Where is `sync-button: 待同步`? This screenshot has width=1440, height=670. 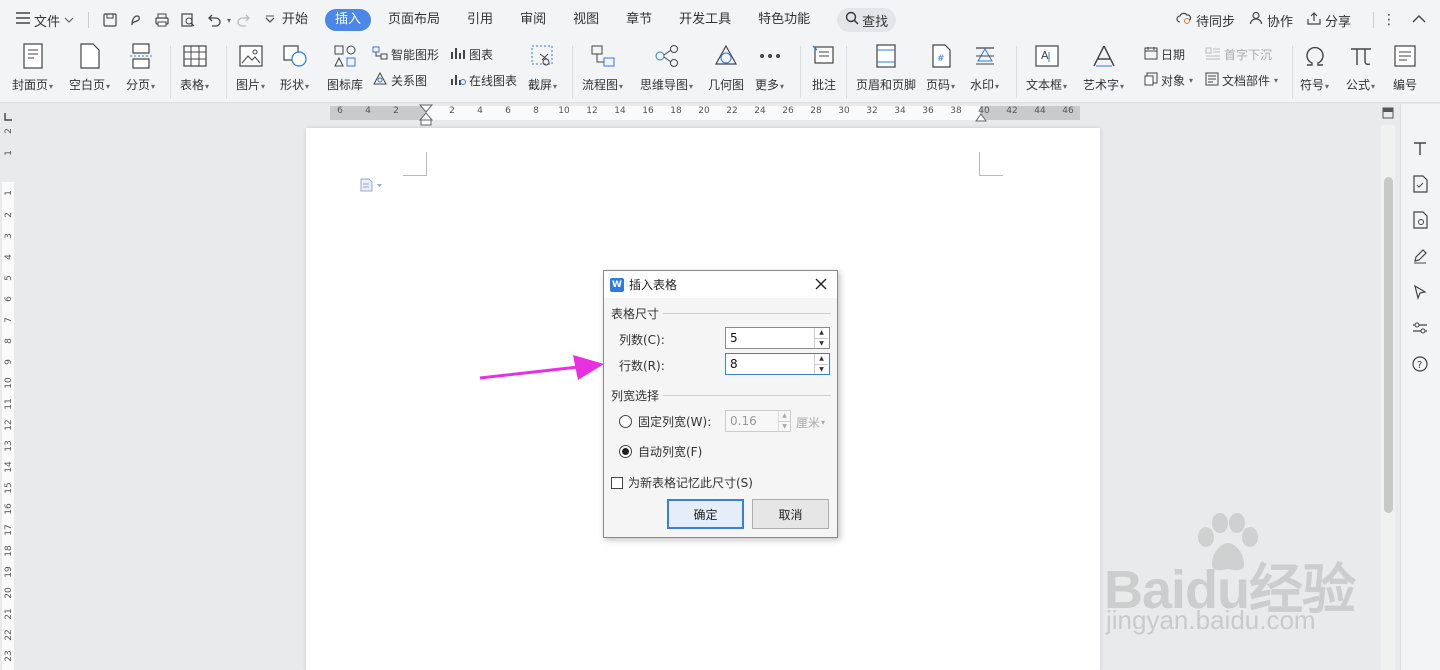
sync-button: 待同步 is located at coordinates (1205, 20).